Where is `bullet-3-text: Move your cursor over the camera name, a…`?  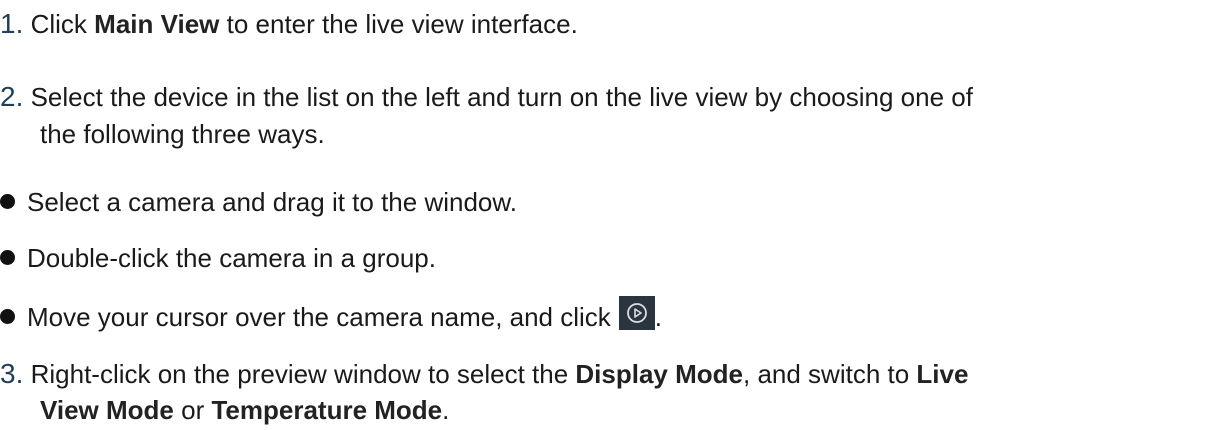
bullet-3-text: Move your cursor over the camera name, a… is located at coordinates (319, 317).